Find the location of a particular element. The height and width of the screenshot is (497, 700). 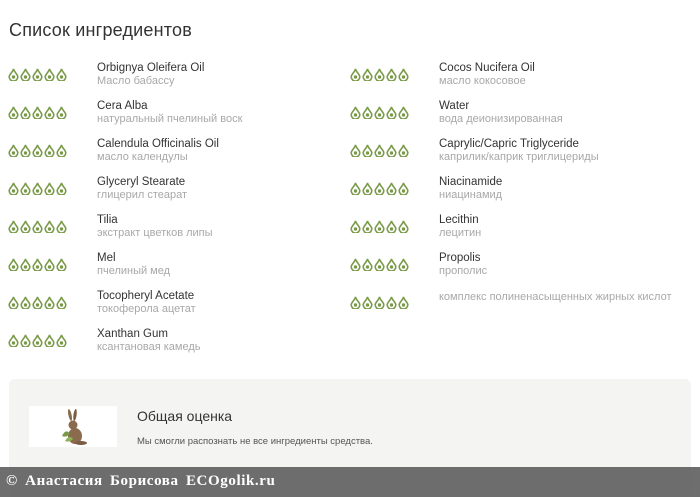

ingredient-row: Tocopheryl Acetate токоферола ацетат is located at coordinates (158, 309).